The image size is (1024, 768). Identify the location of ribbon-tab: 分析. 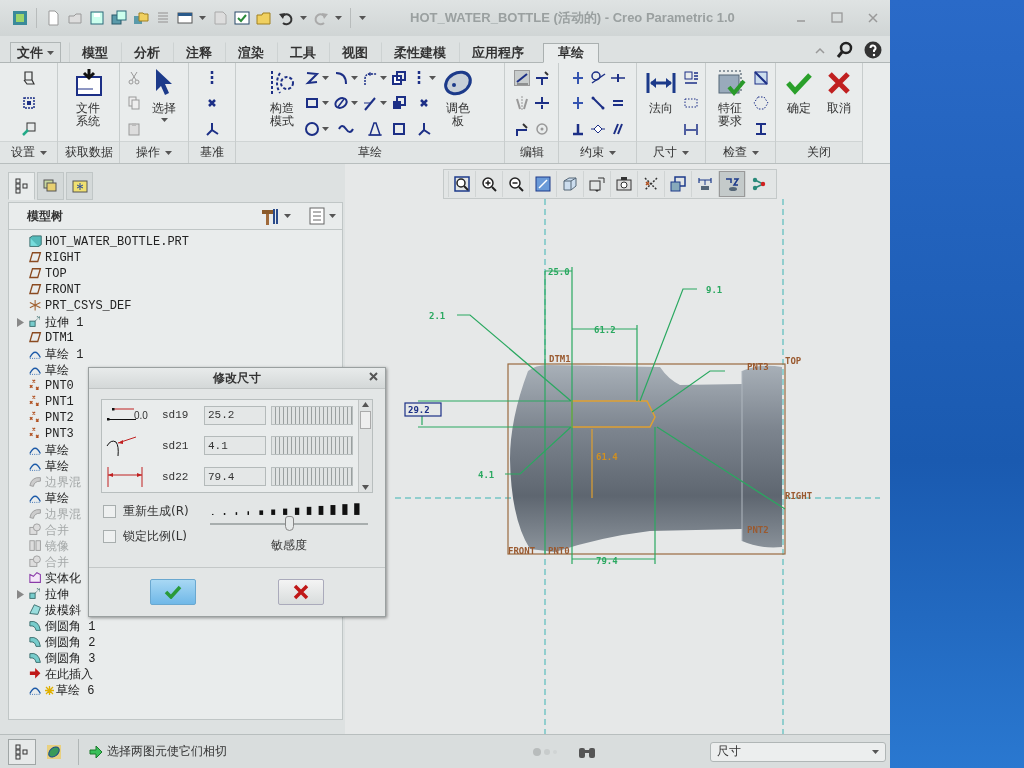
(147, 52).